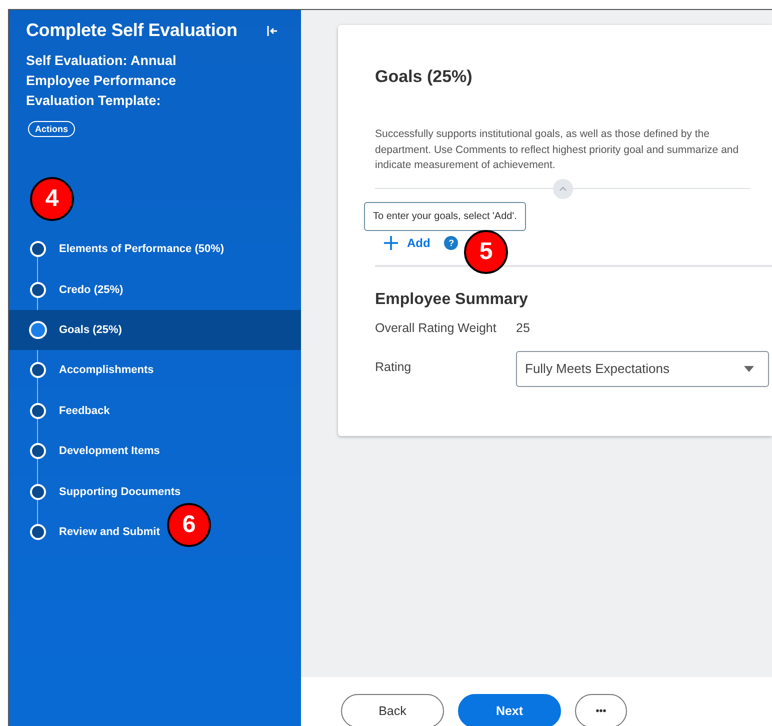 This screenshot has width=772, height=726. I want to click on field-label: Rating, so click(393, 367).